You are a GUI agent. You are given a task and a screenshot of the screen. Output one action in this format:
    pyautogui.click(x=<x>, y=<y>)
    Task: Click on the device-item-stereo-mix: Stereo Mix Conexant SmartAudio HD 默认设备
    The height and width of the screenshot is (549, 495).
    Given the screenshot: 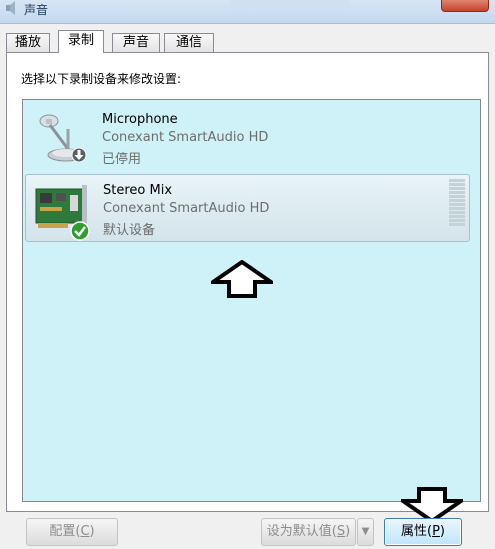 What is the action you would take?
    pyautogui.click(x=247, y=208)
    